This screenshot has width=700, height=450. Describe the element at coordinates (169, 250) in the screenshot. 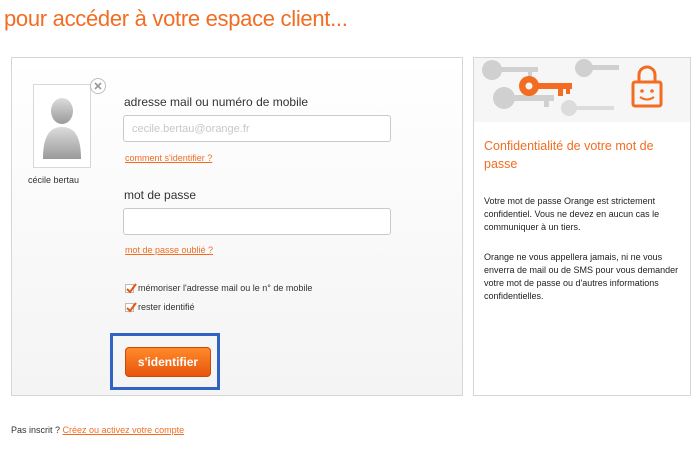

I see `forgot-password-link: mot de passe oublié ?` at that location.